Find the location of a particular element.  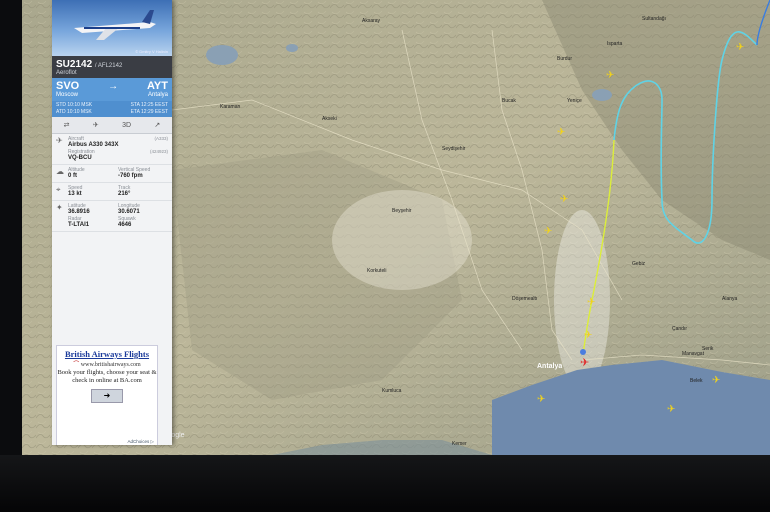

destination-code: AYT is located at coordinates (157, 86).